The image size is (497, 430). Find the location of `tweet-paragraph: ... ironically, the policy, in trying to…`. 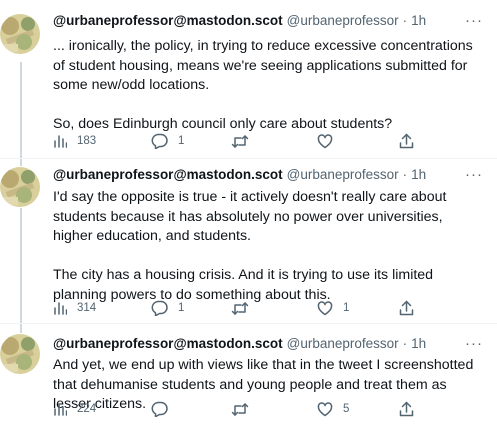

tweet-paragraph: ... ironically, the policy, in trying to… is located at coordinates (263, 65).